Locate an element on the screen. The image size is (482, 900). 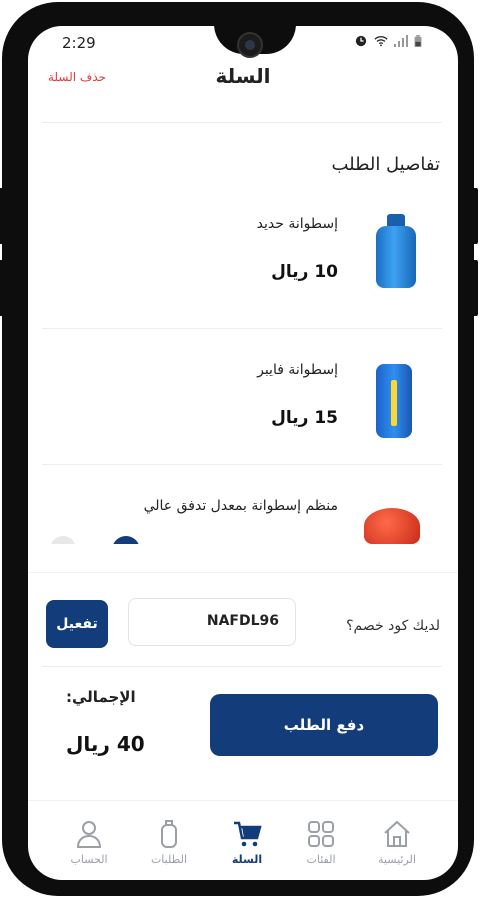
fiber-cylinder-image is located at coordinates (394, 401).